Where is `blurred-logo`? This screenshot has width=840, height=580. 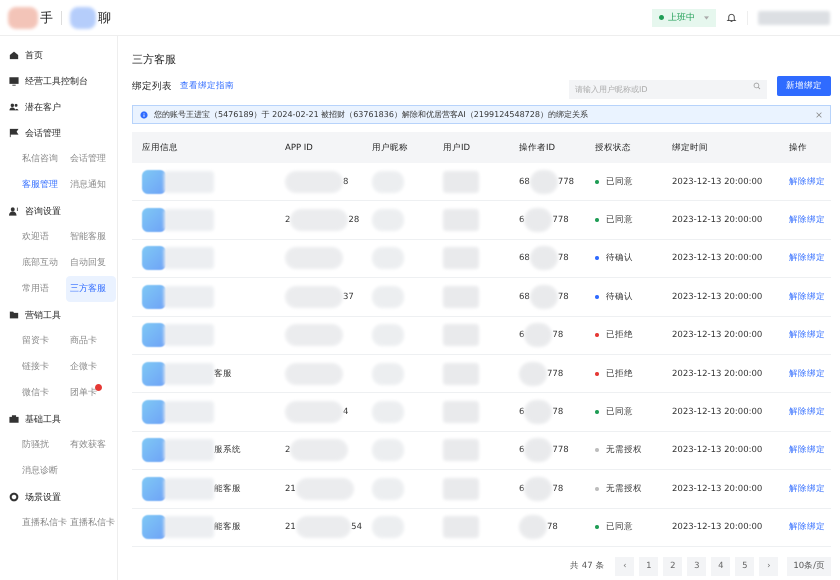 blurred-logo is located at coordinates (23, 17).